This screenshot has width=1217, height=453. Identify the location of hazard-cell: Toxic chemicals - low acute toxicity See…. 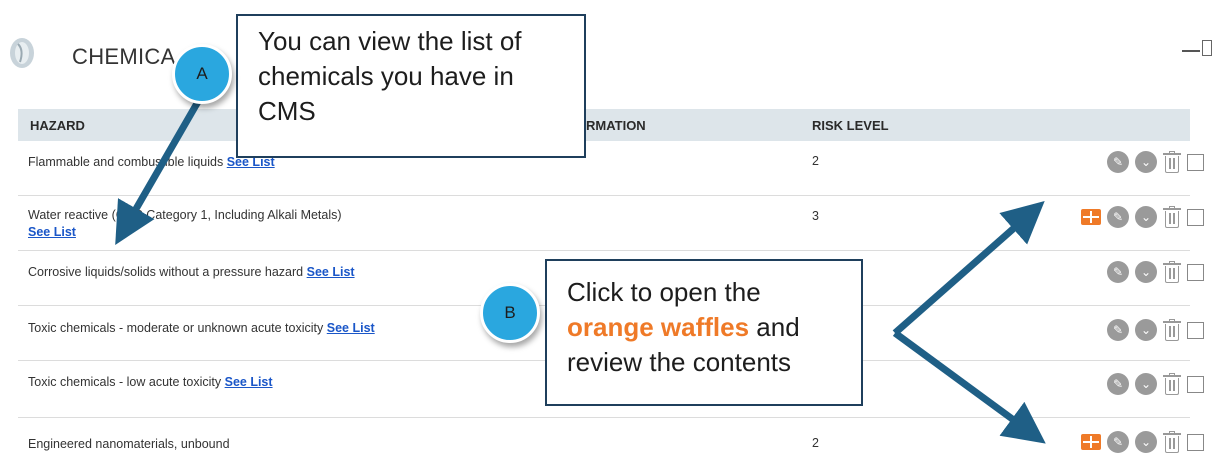
(150, 382).